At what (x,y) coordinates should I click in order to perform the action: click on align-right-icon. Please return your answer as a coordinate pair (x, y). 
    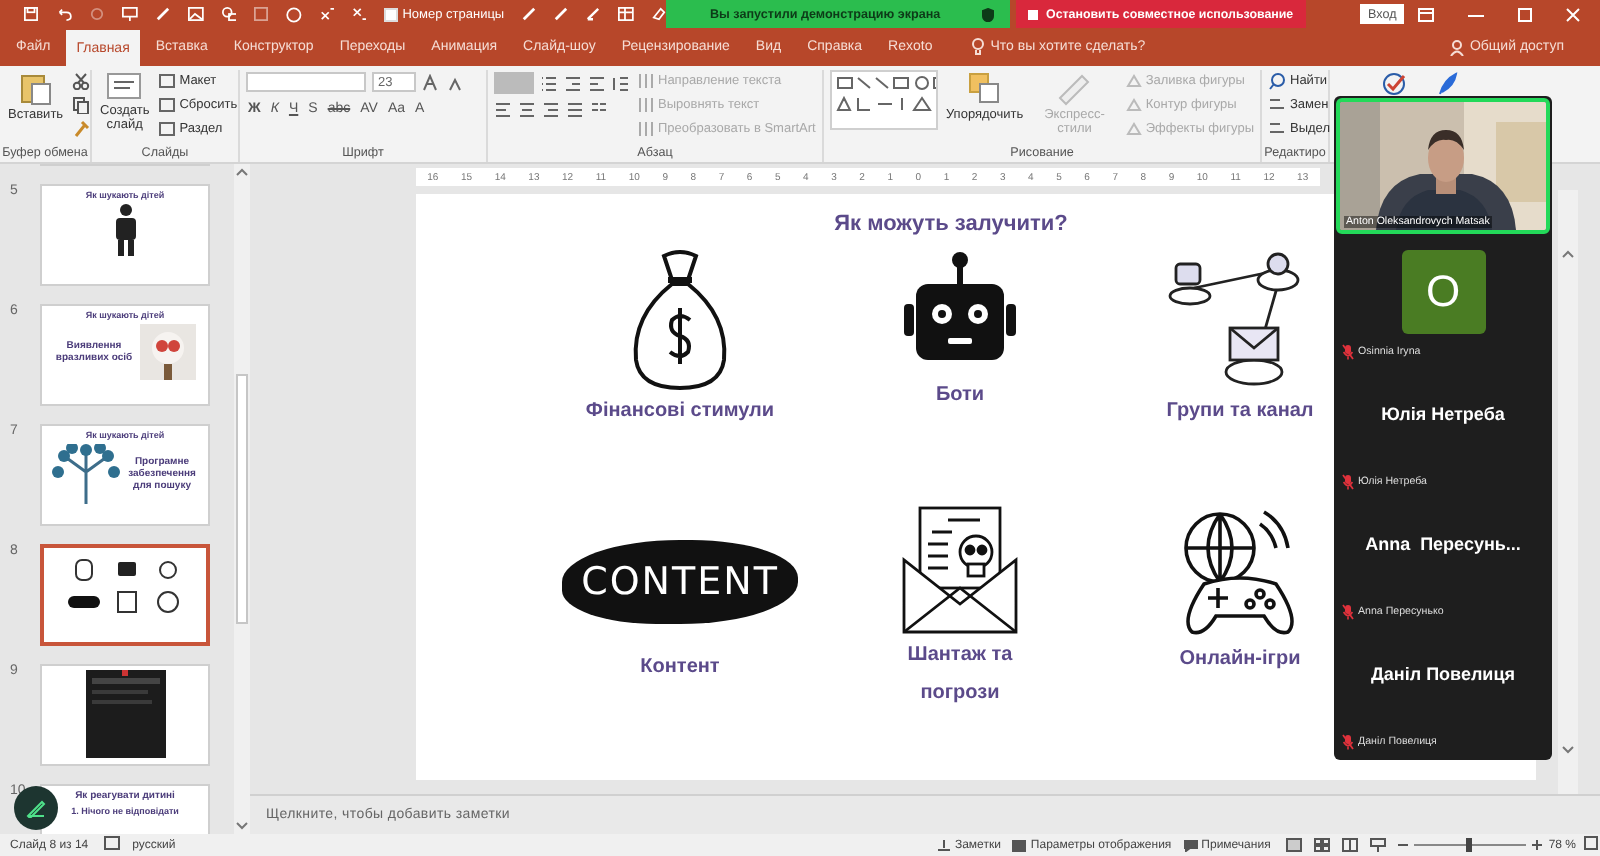
    Looking at the image, I should click on (551, 108).